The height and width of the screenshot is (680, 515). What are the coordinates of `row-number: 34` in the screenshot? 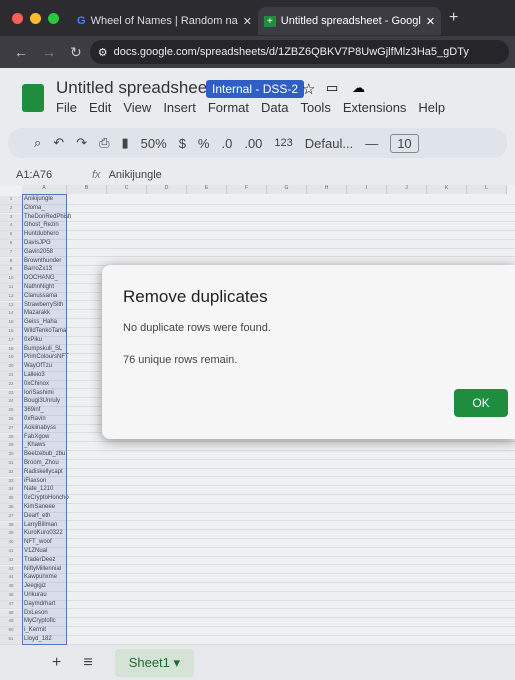 It's located at (11, 490).